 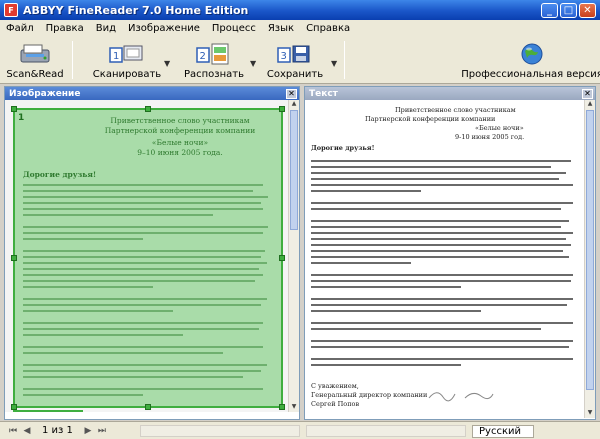 I want to click on main-toolbar: Scan&Read 1 Сканировать ▼ 2 Распознать ▼, so click(x=300, y=60).